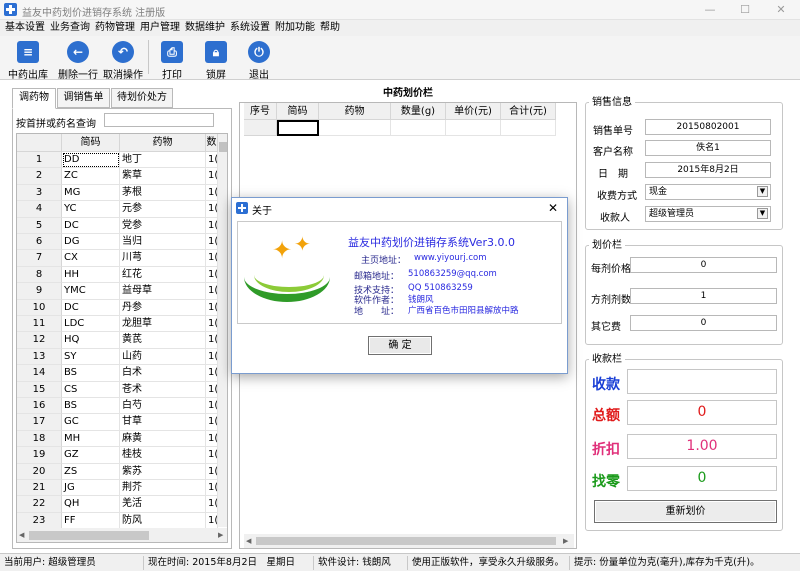  What do you see at coordinates (78, 58) in the screenshot?
I see `delete-row-button: ← 删除一行` at bounding box center [78, 58].